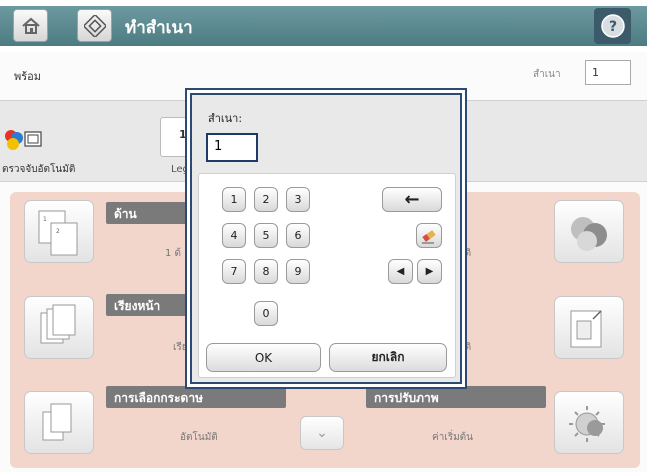 The width and height of the screenshot is (647, 472). I want to click on image-adjust-icon, so click(587, 424).